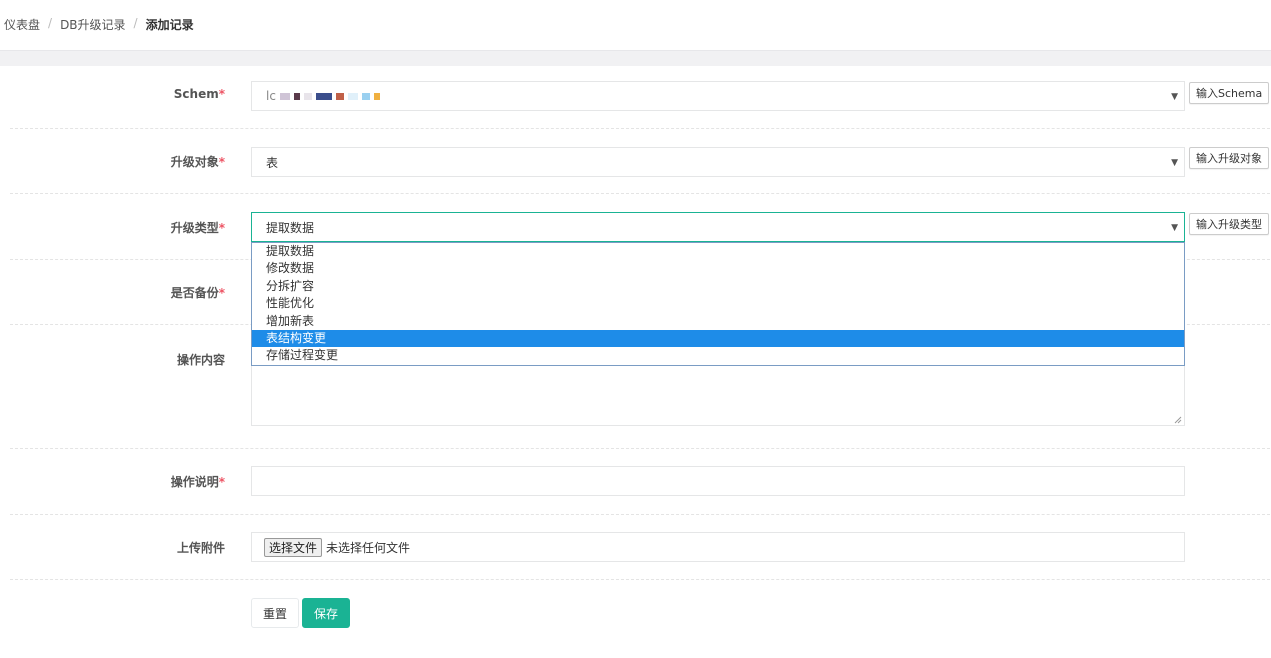 The image size is (1271, 658). I want to click on breadcrumb-current: 添加记录, so click(169, 25).